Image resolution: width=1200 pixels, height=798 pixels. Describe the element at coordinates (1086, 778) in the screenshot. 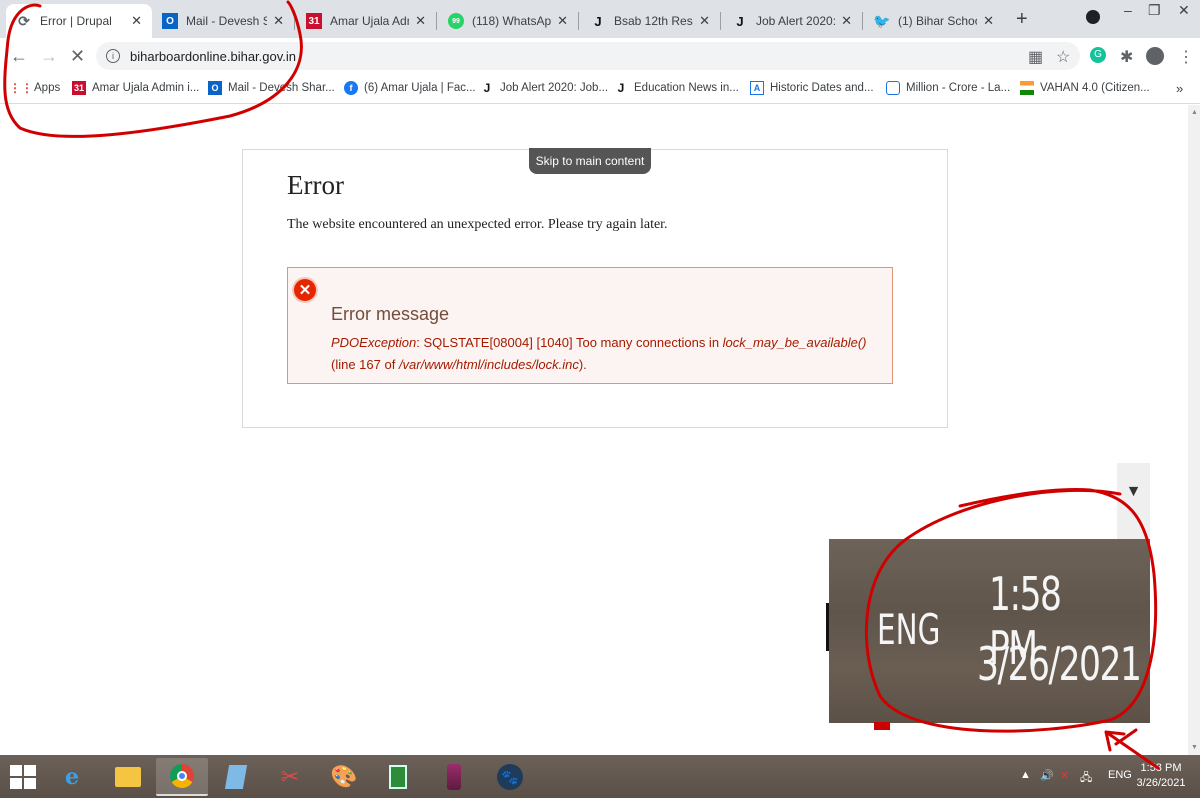

I see `network-icon: 🖧` at that location.